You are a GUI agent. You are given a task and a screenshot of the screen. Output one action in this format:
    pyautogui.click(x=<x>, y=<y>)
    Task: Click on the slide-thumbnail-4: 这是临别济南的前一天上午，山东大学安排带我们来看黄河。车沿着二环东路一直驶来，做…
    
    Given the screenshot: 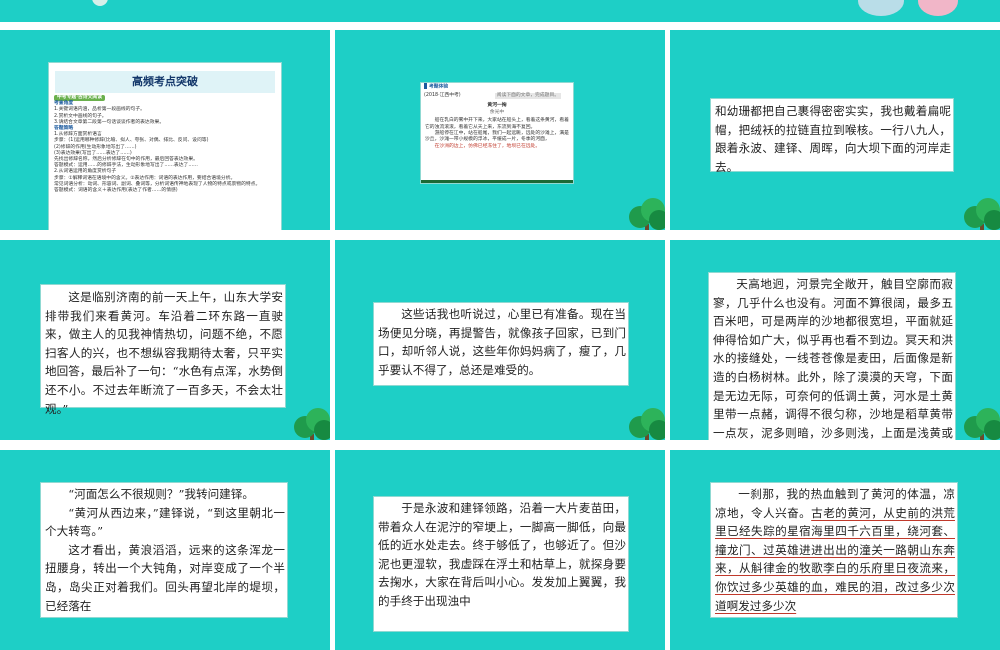 What is the action you would take?
    pyautogui.click(x=165, y=340)
    